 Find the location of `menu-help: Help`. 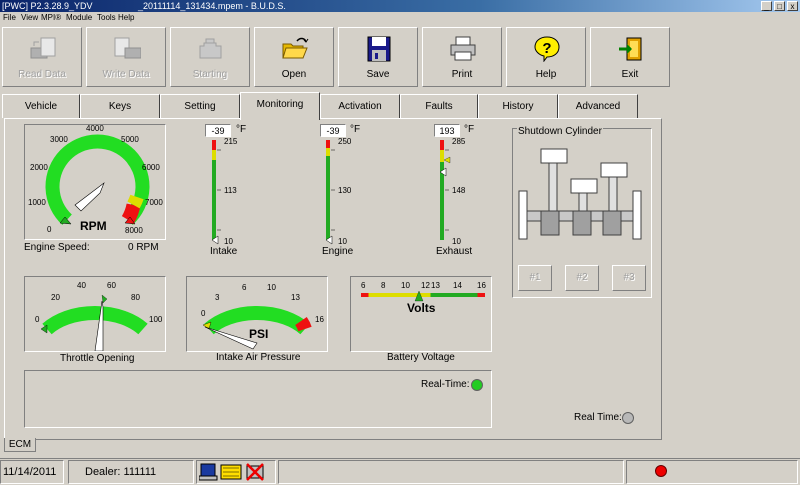

menu-help: Help is located at coordinates (126, 18).